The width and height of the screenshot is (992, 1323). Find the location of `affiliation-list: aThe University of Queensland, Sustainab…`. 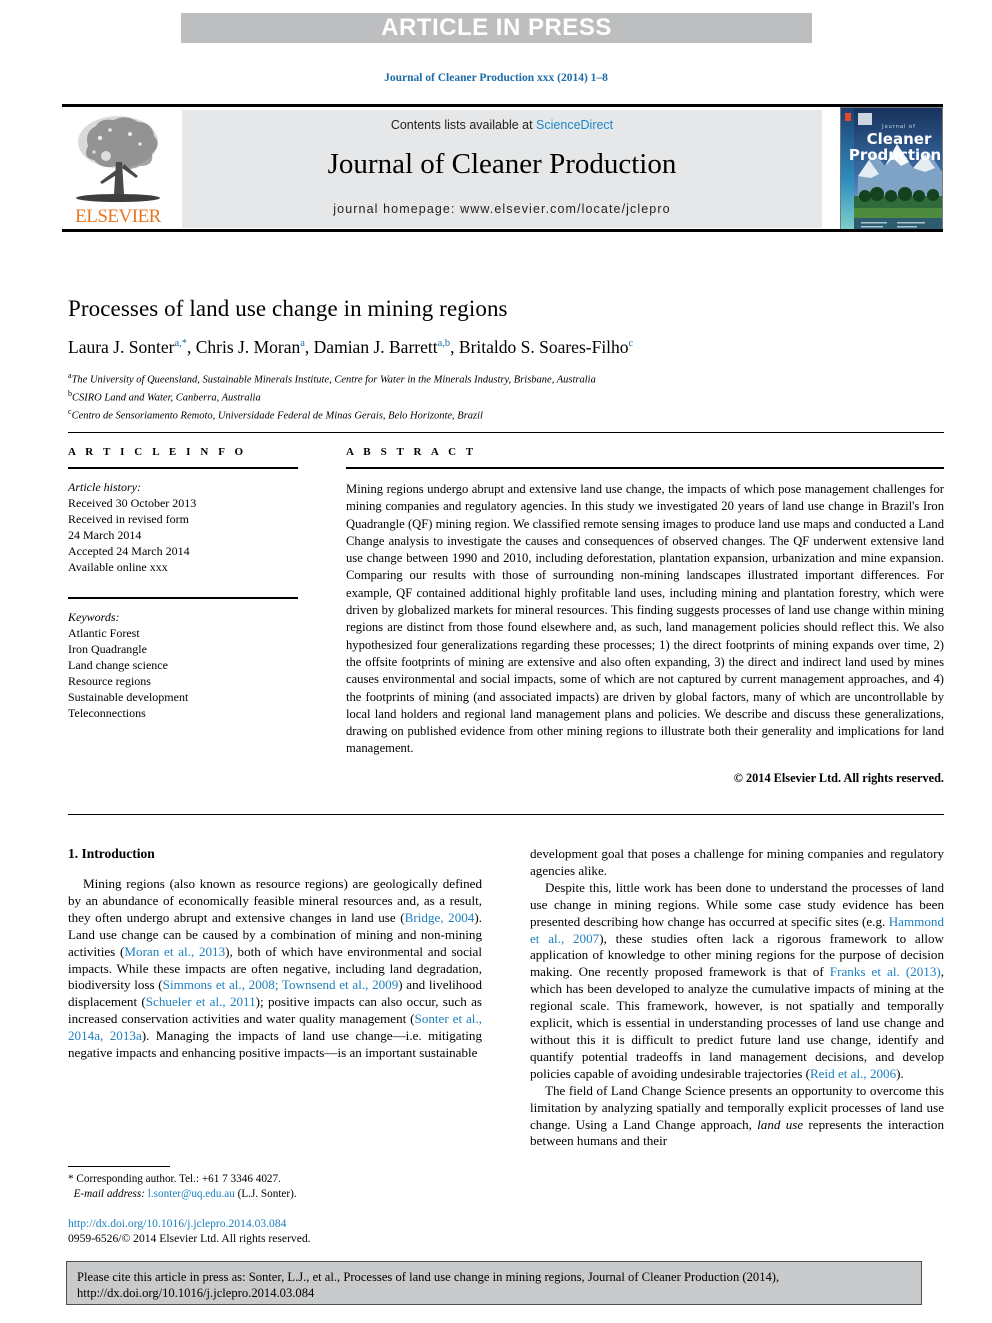

affiliation-list: aThe University of Queensland, Sustainab… is located at coordinates (506, 396).